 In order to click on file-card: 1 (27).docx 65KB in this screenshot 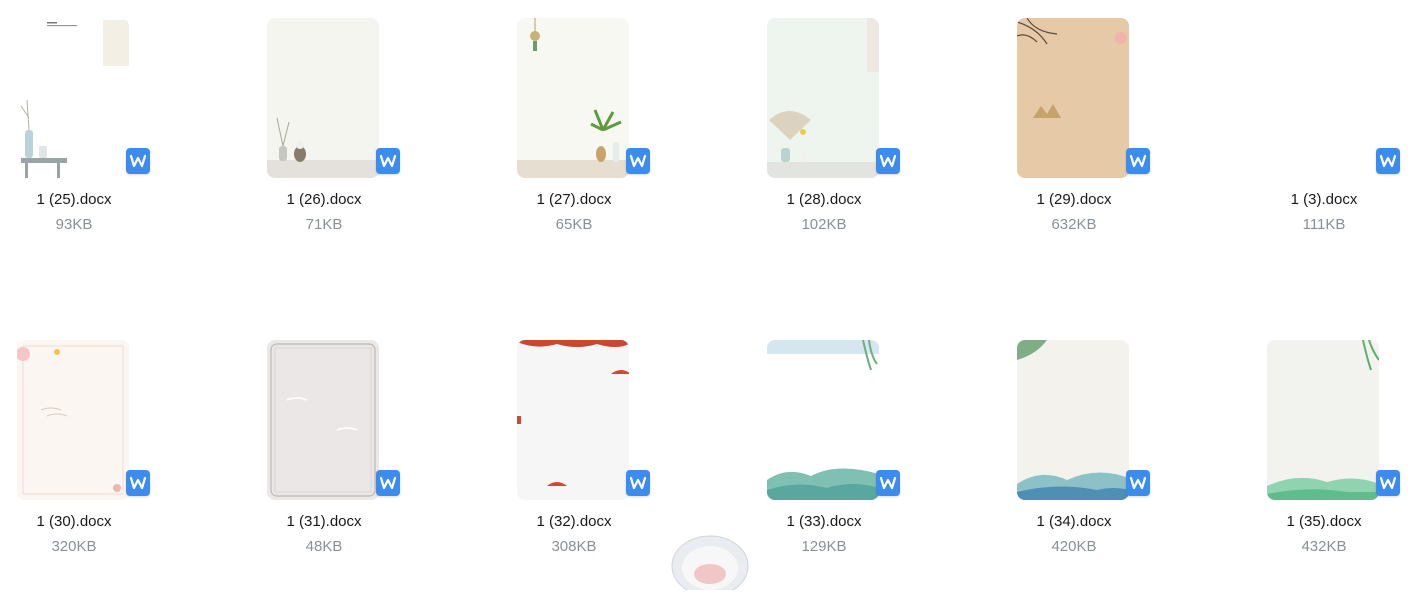, I will do `click(625, 130)`.